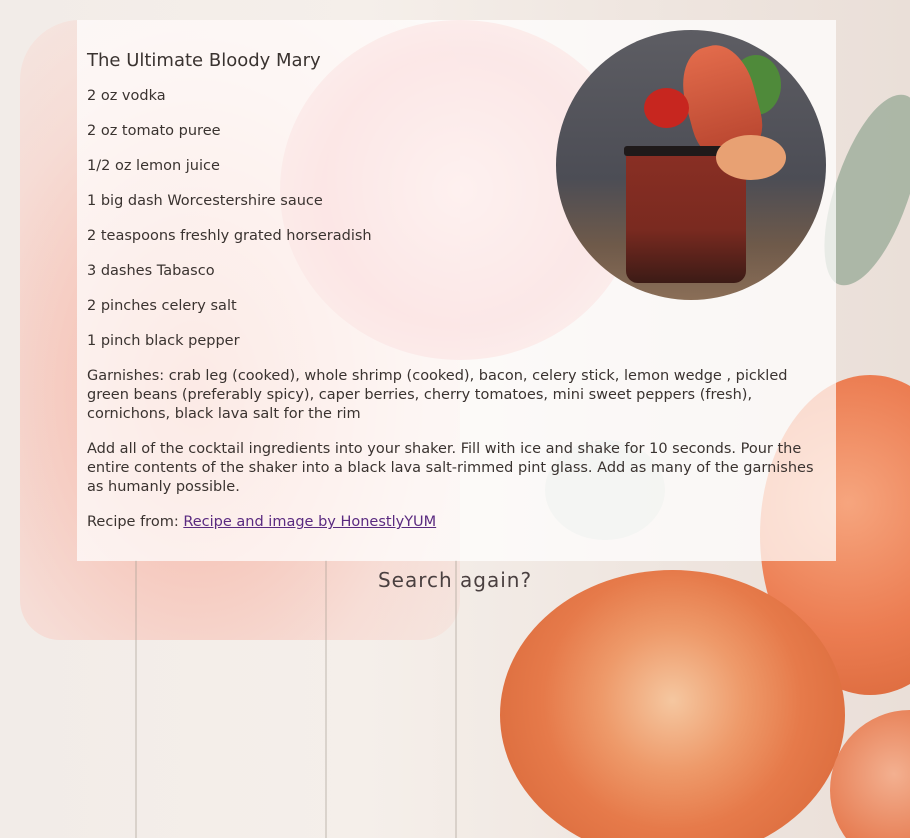 The width and height of the screenshot is (910, 838). I want to click on ingredient-item: 2 pinches celery salt, so click(162, 306).